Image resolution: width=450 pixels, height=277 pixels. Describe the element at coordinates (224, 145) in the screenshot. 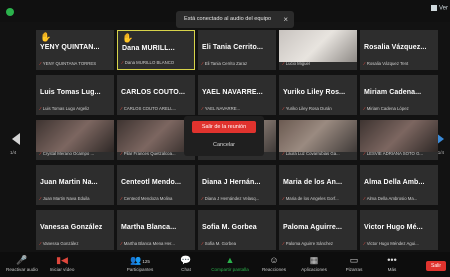

I see `cancel-button: Cancelar` at that location.